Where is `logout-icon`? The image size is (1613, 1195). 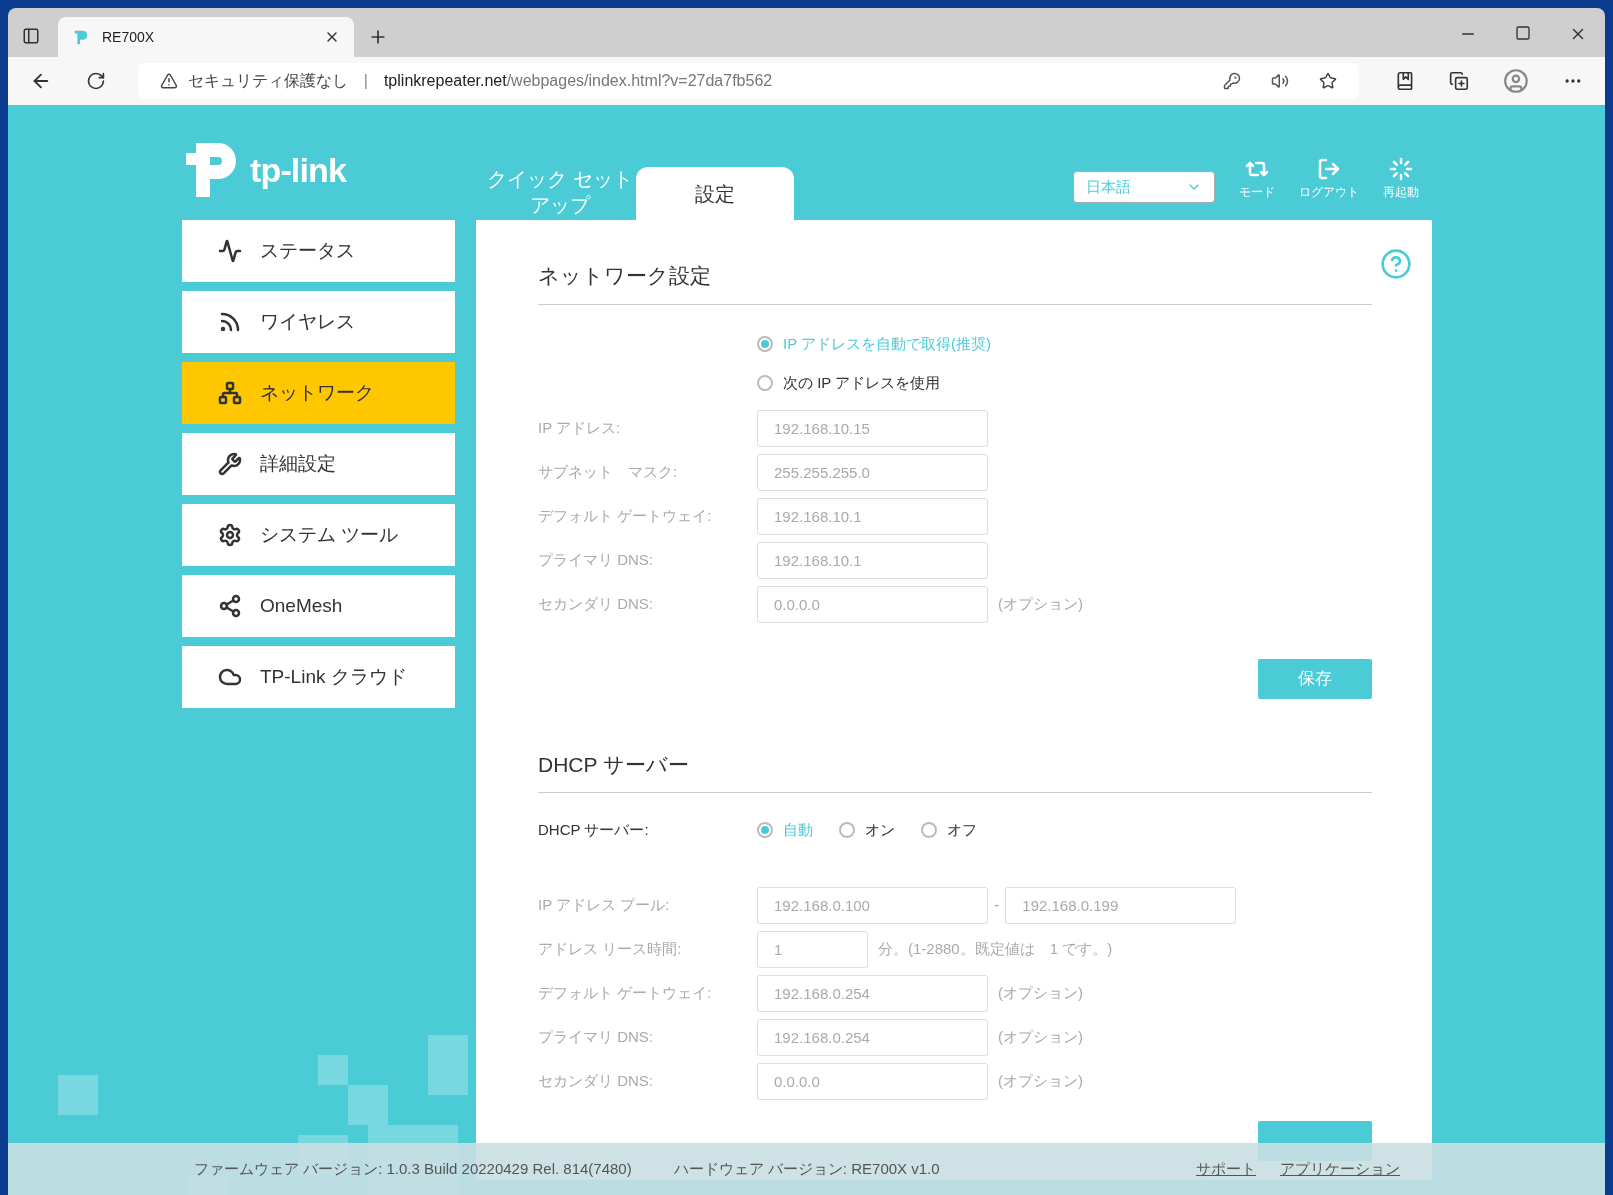 logout-icon is located at coordinates (1329, 169).